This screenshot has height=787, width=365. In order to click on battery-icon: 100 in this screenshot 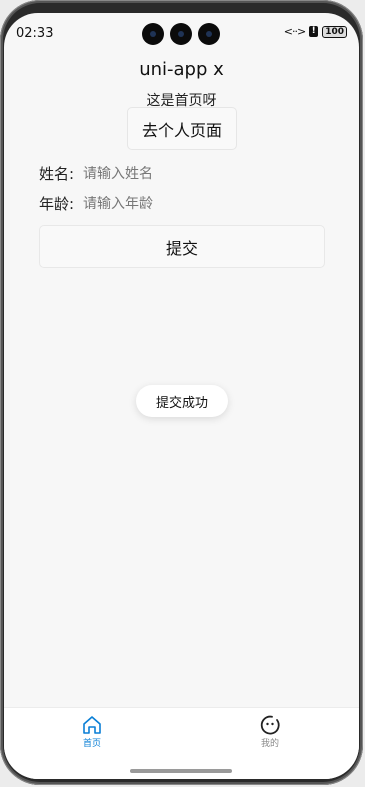, I will do `click(334, 31)`.